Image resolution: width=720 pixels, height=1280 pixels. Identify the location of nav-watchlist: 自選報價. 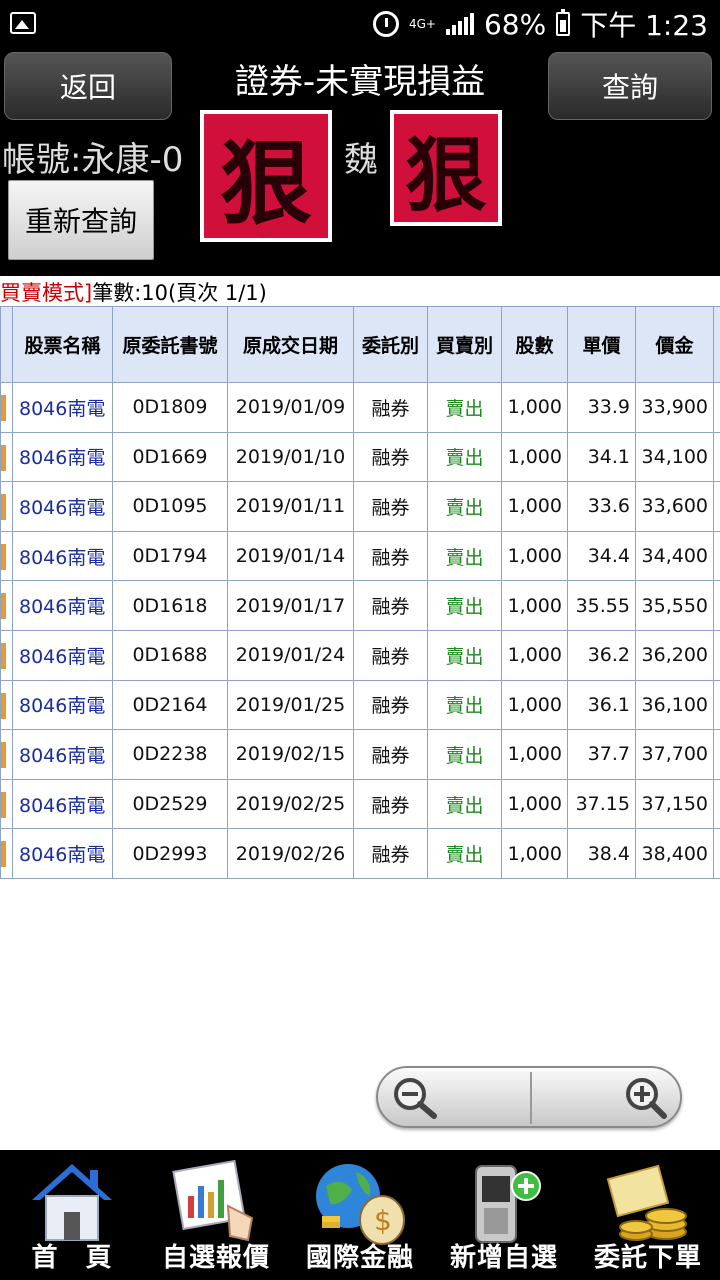
(216, 1215).